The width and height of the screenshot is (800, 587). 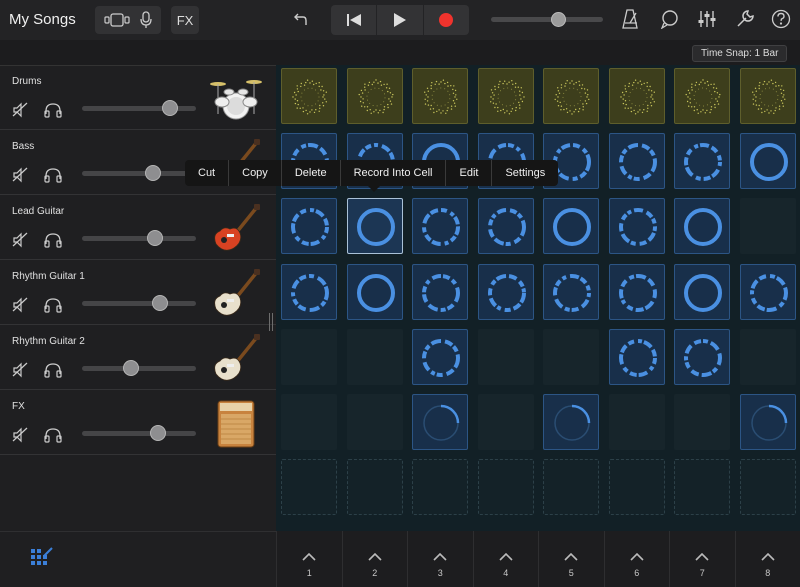 I want to click on record-button, so click(x=446, y=20).